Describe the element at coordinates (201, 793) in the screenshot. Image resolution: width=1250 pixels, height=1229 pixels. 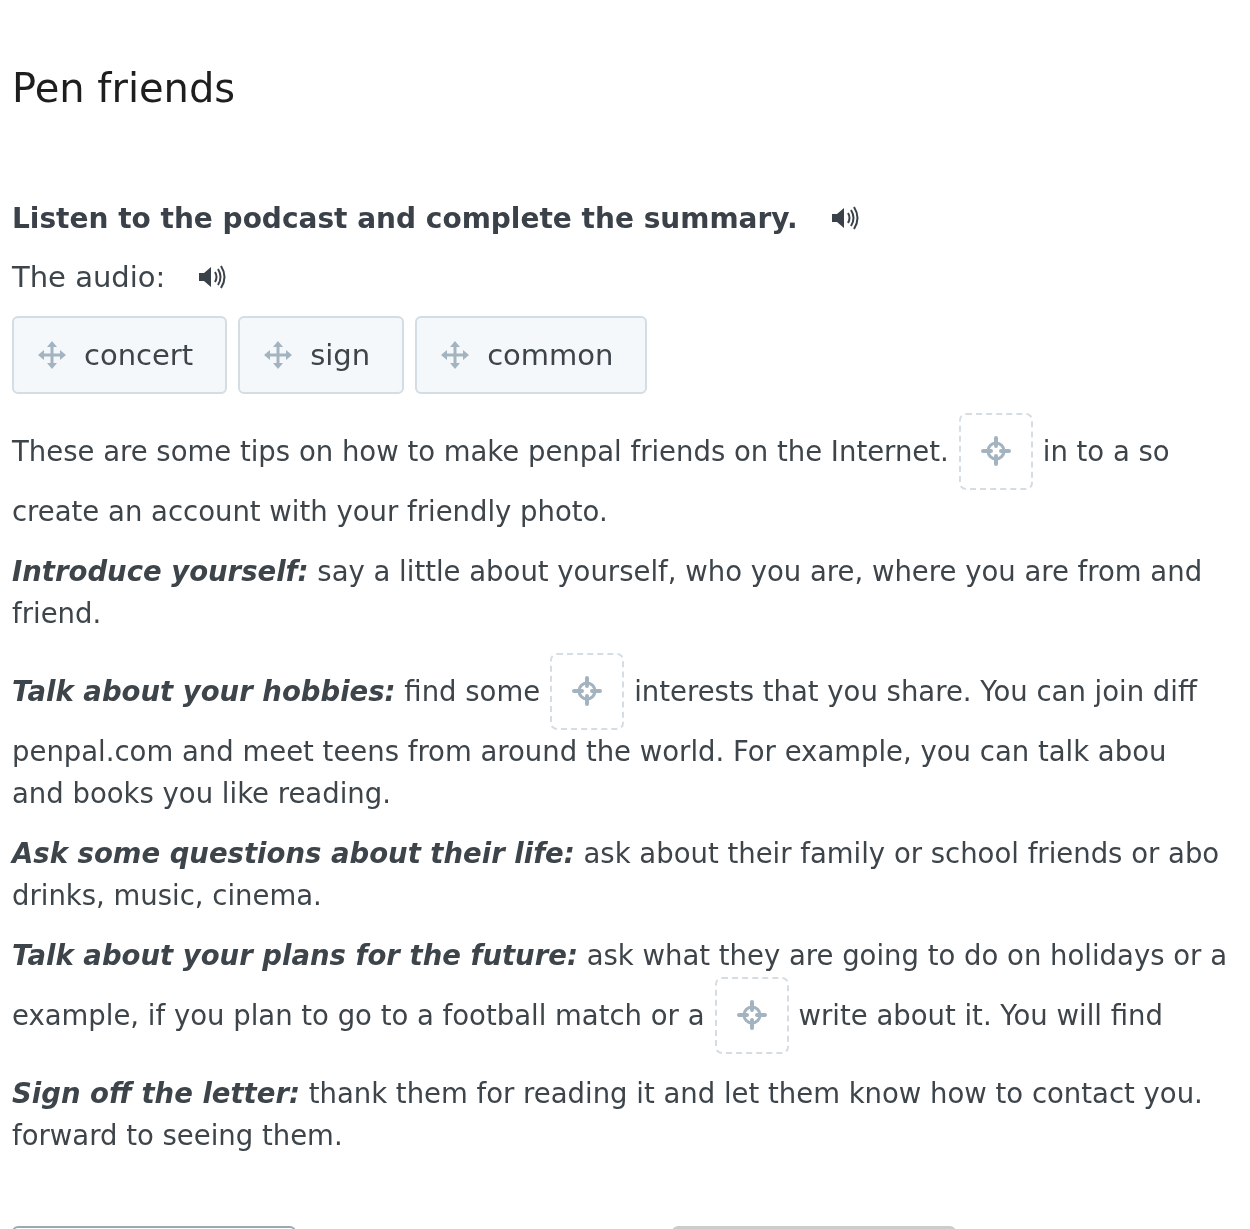
I see `summary-text: and books you like reading.` at that location.